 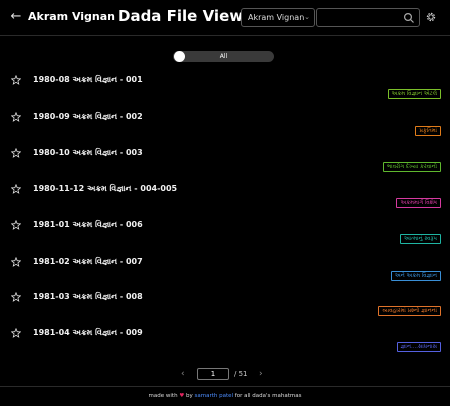 What do you see at coordinates (241, 374) in the screenshot?
I see `page-total: / 51` at bounding box center [241, 374].